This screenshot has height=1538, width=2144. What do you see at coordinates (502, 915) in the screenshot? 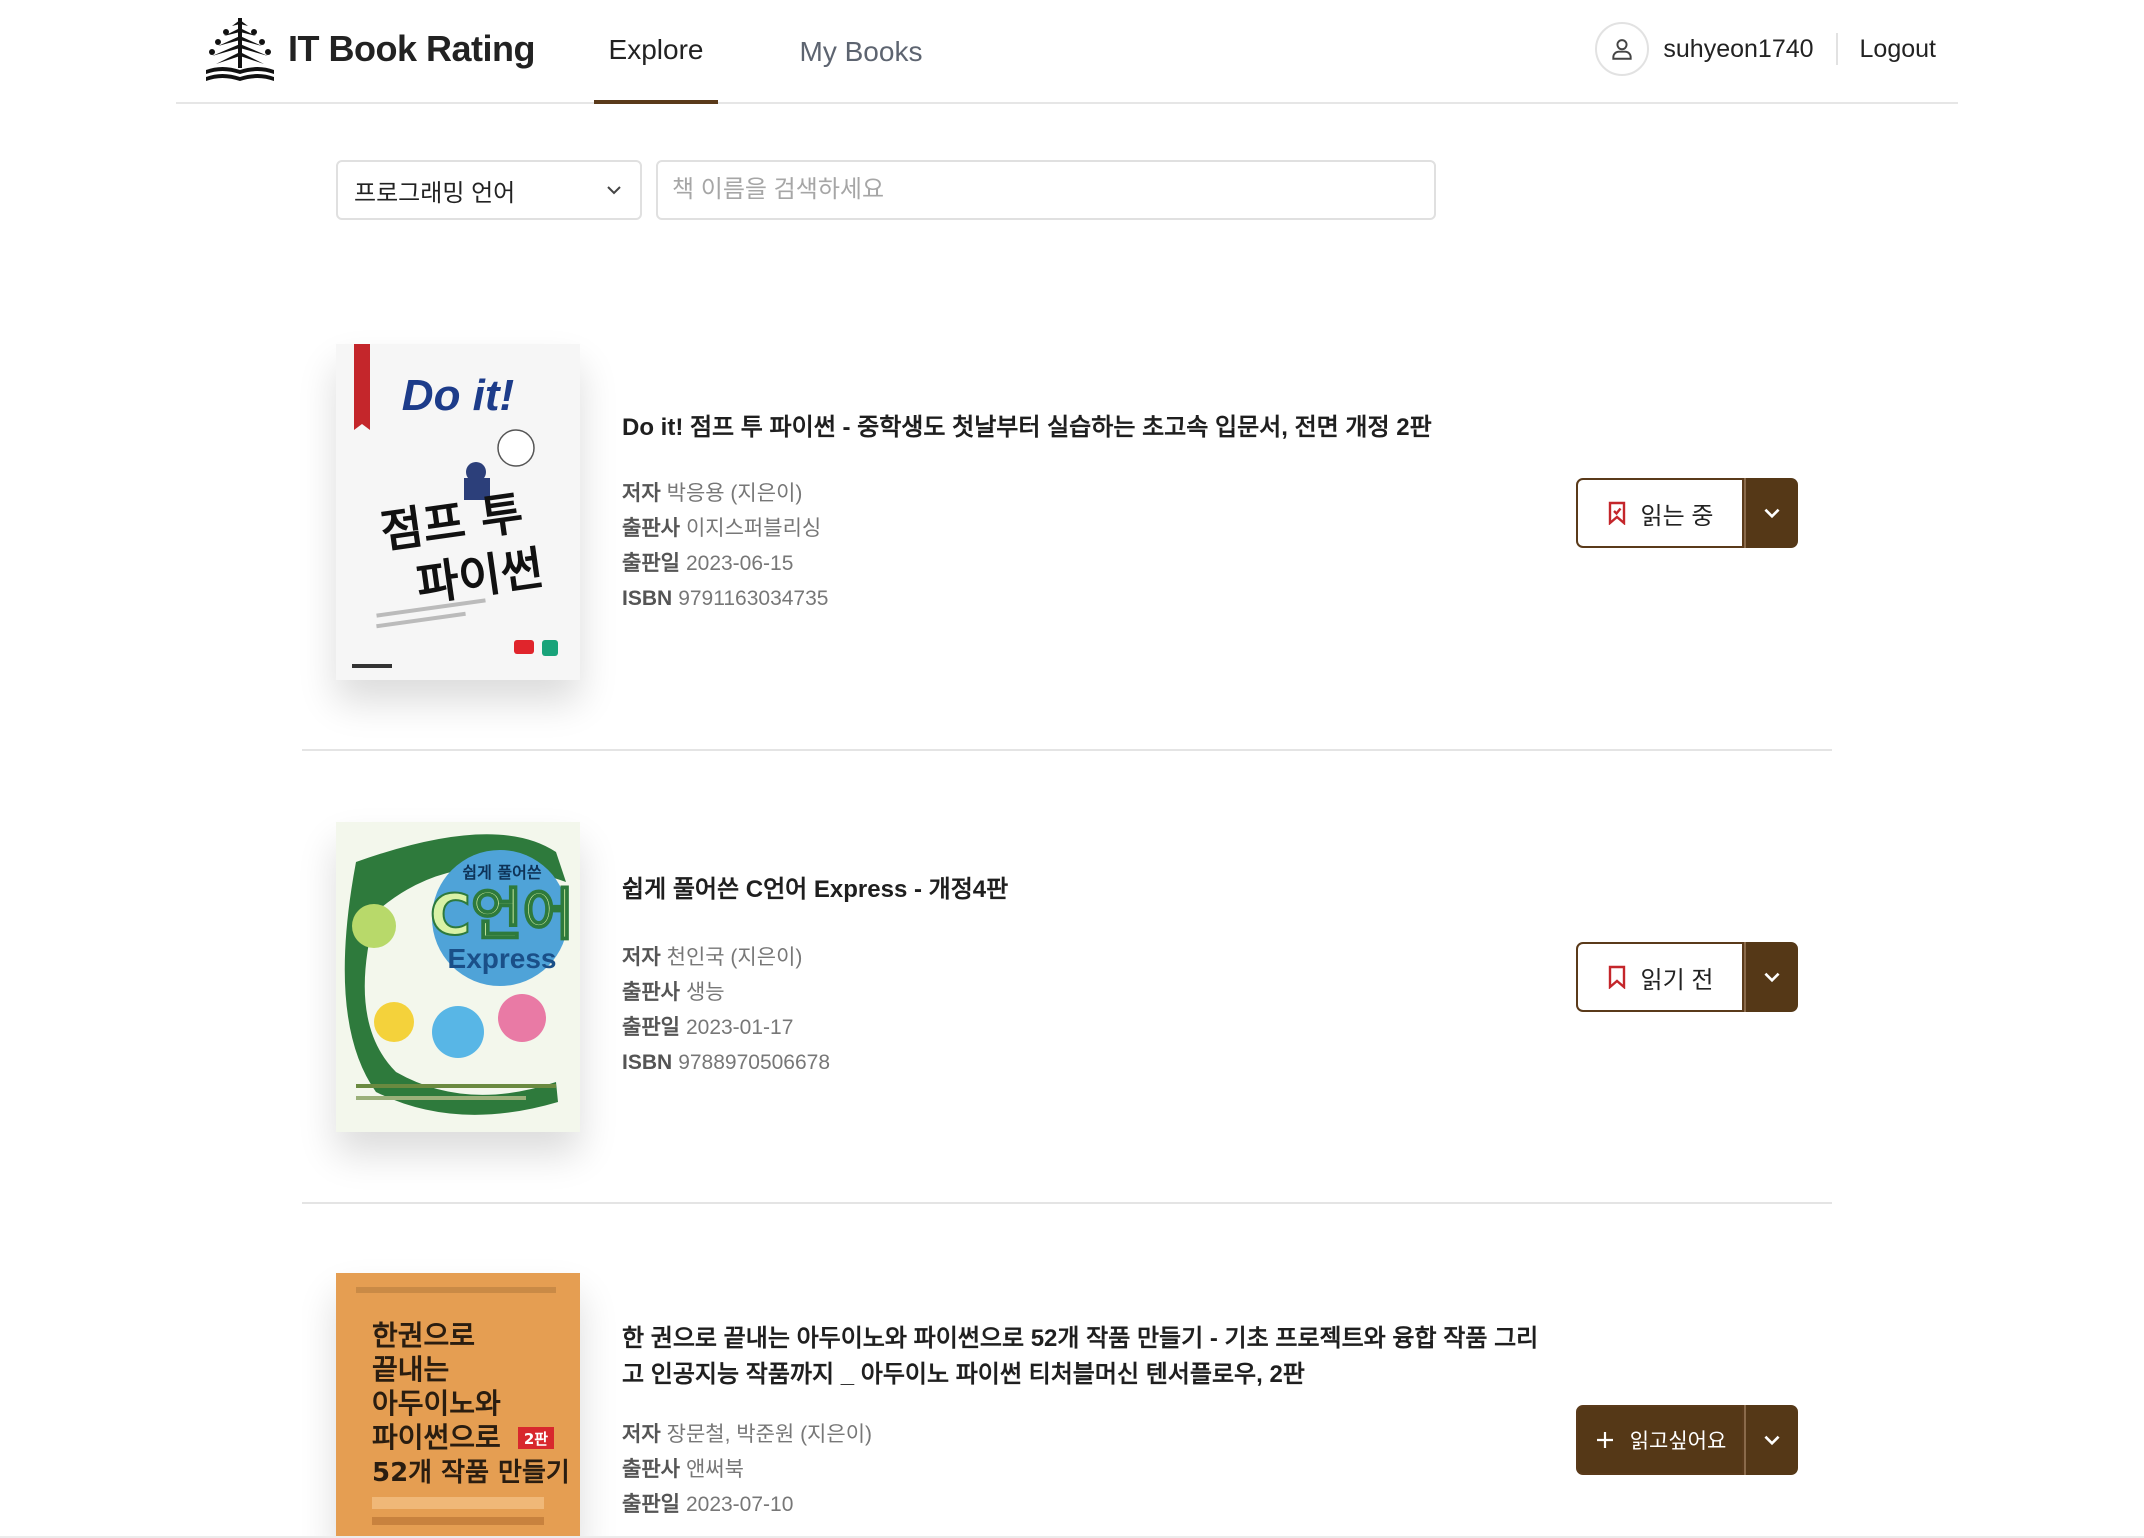
I see `svg-text: C언어` at bounding box center [502, 915].